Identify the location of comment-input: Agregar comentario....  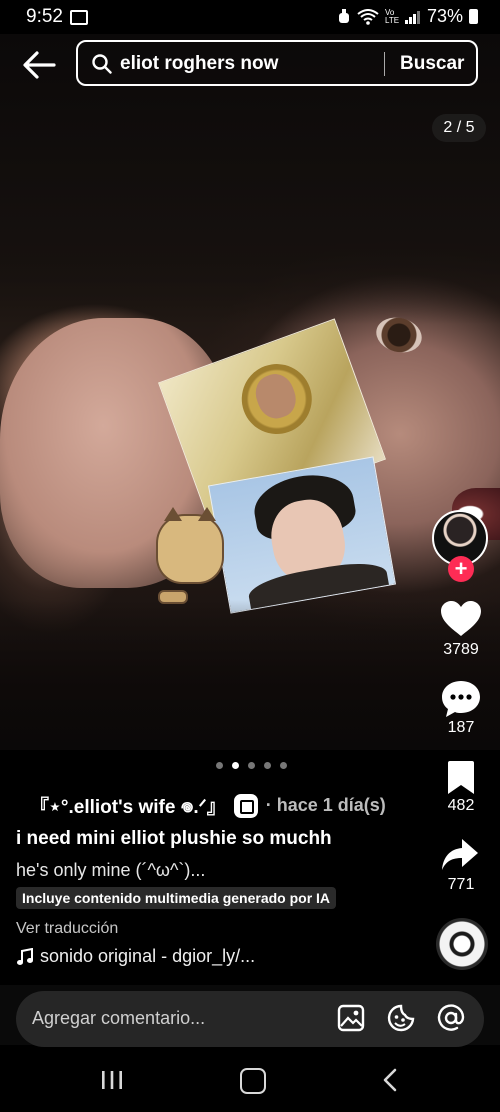
(250, 1019).